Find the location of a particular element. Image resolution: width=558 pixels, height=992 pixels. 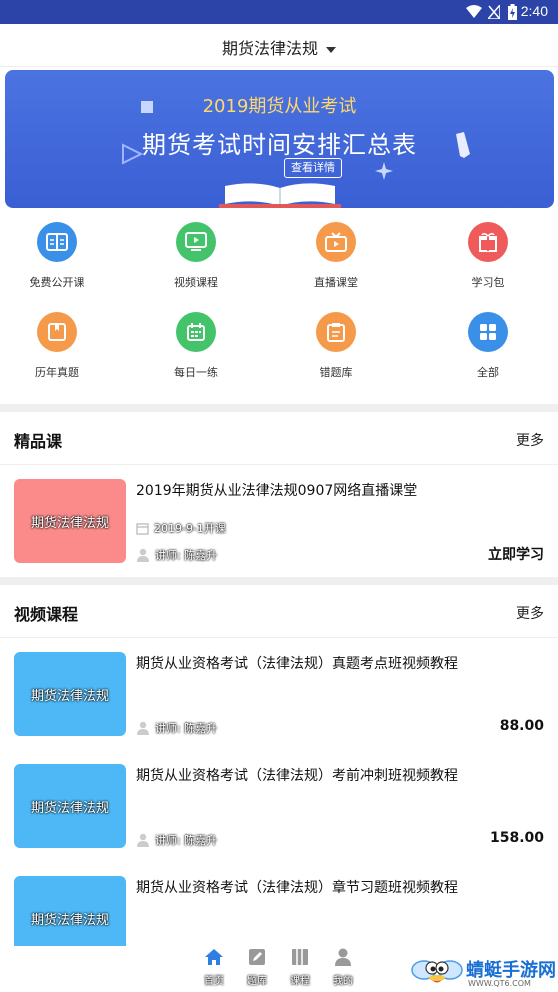

menu-item-past-papers: 历年真题 is located at coordinates (63, 349).